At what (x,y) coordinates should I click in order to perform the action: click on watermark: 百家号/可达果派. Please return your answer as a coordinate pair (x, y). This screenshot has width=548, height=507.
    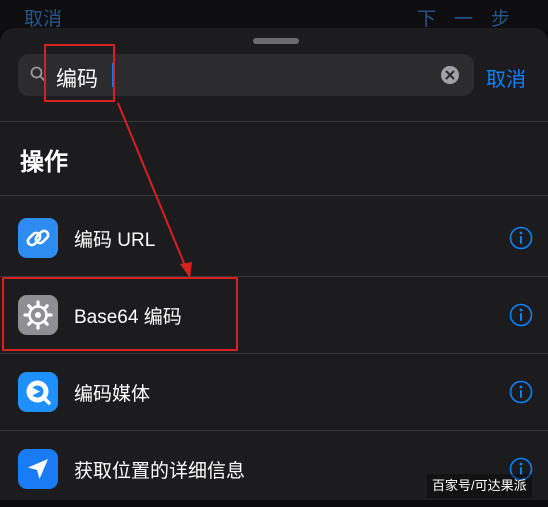
    Looking at the image, I should click on (479, 486).